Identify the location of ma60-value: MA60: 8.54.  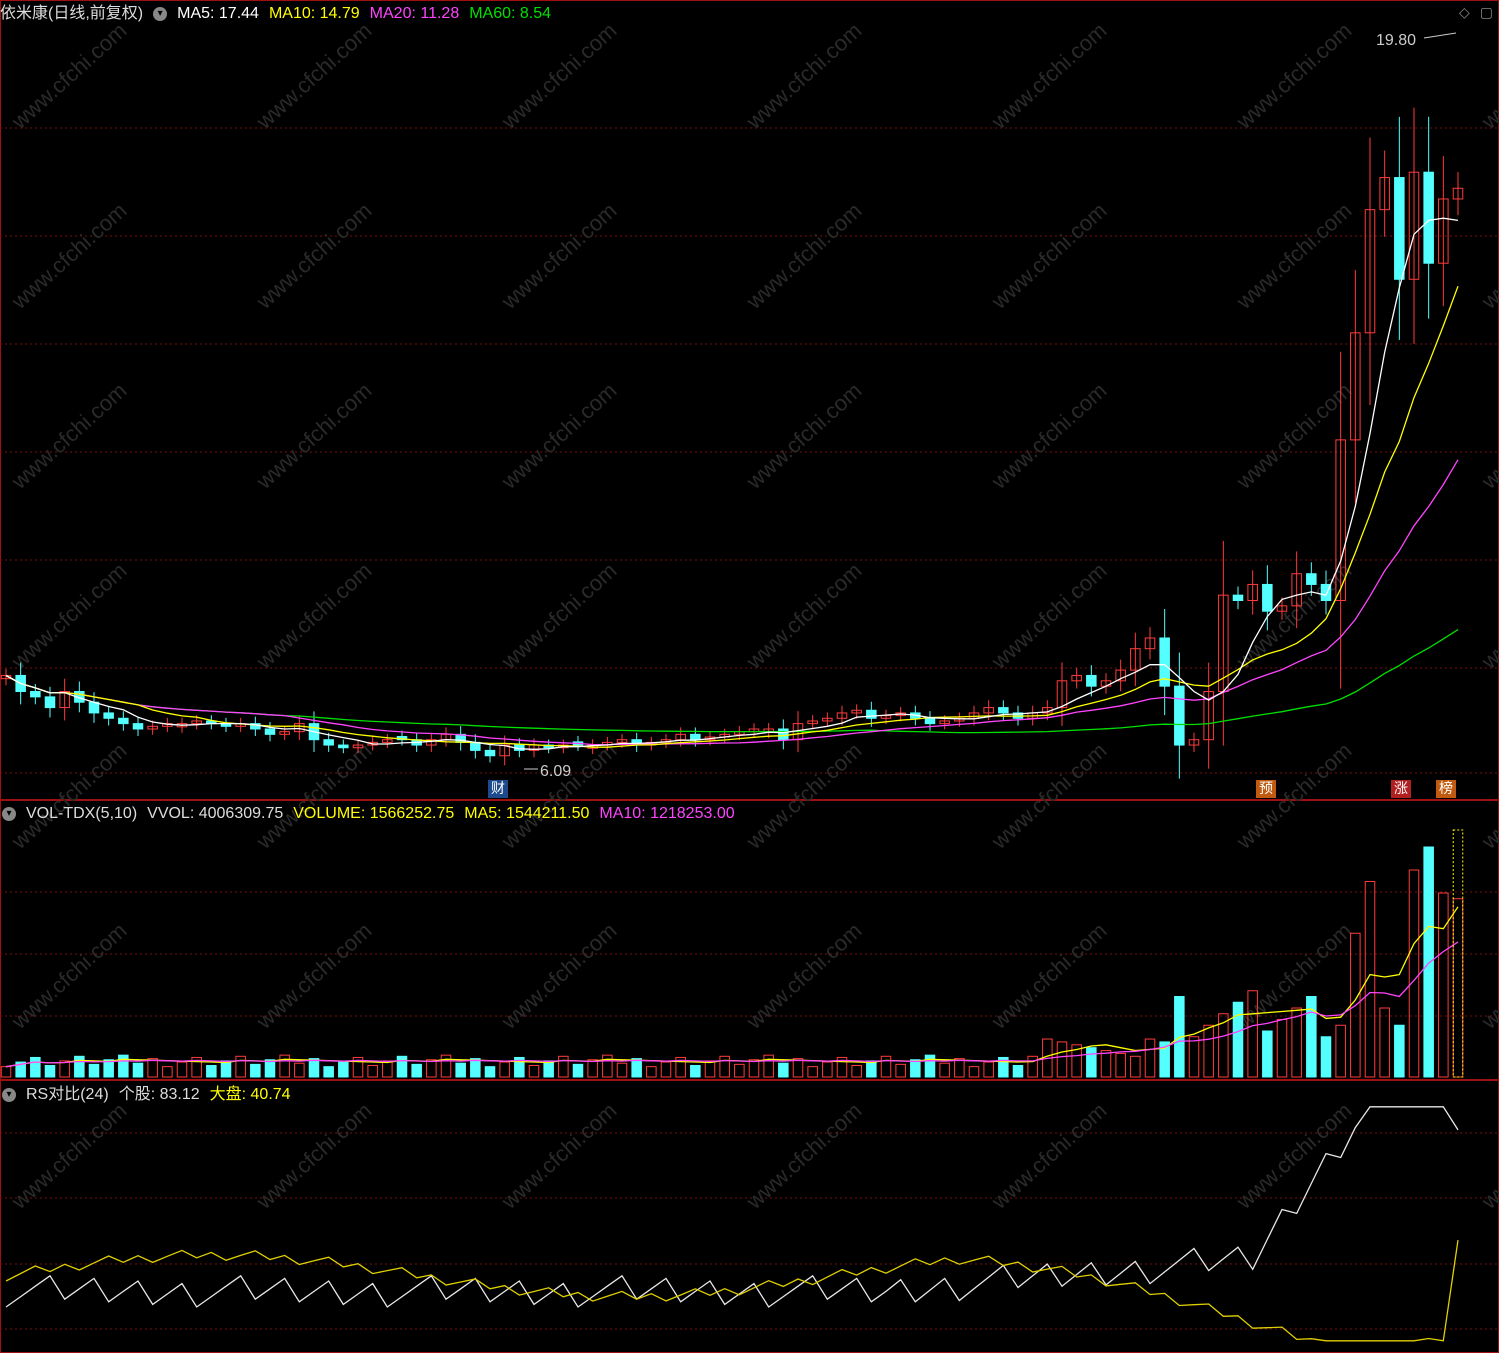
(510, 13).